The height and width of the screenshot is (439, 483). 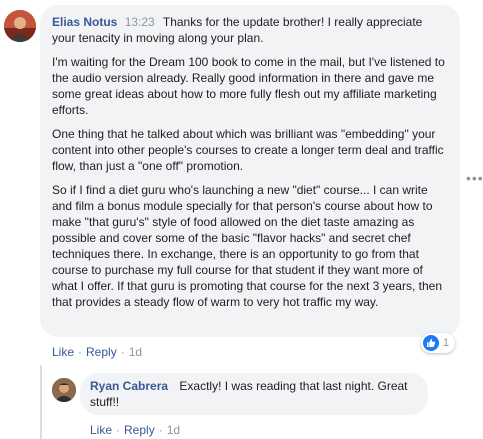 What do you see at coordinates (446, 343) in the screenshot?
I see `reaction-count: 1` at bounding box center [446, 343].